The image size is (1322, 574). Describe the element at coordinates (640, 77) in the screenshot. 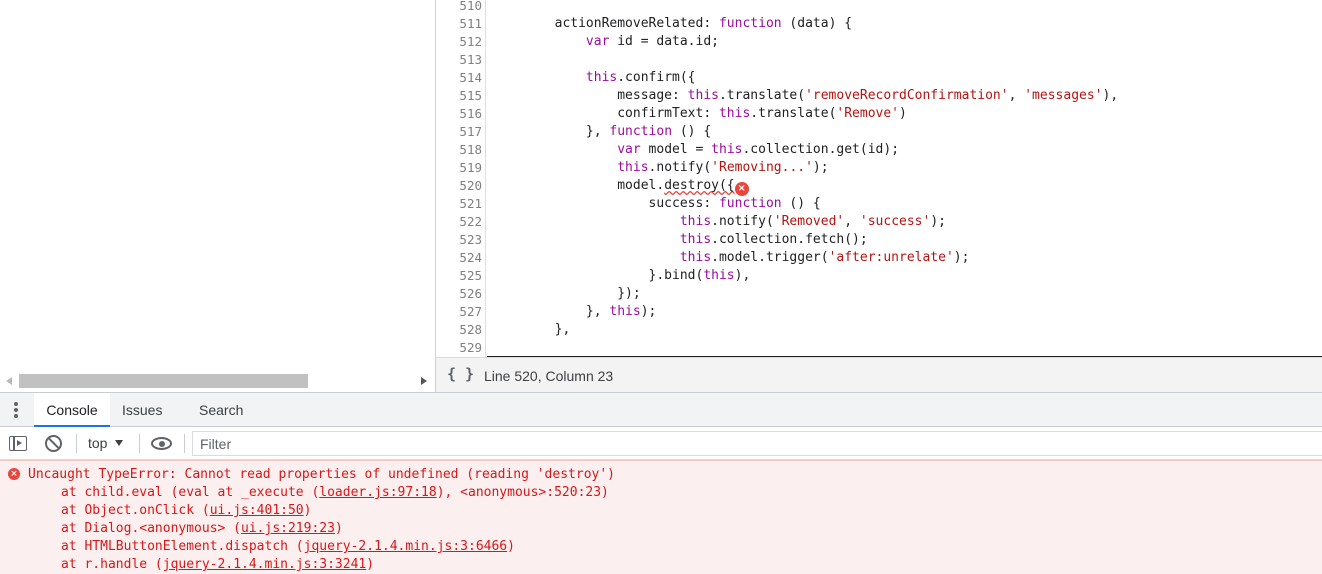

I see `code-text: this.confirm({` at that location.